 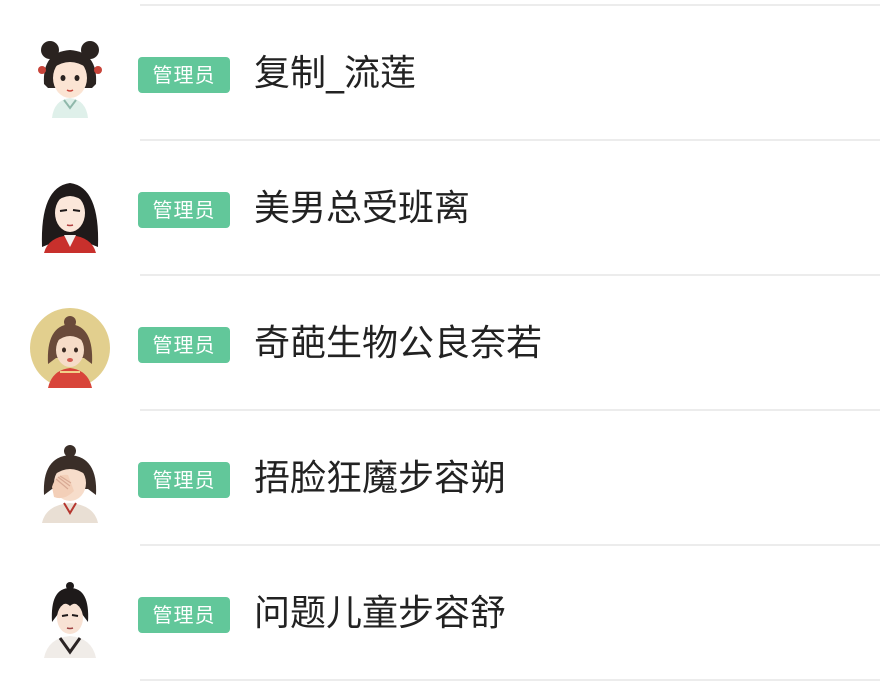 I want to click on member-name: 问题儿童步容舒, so click(x=380, y=613).